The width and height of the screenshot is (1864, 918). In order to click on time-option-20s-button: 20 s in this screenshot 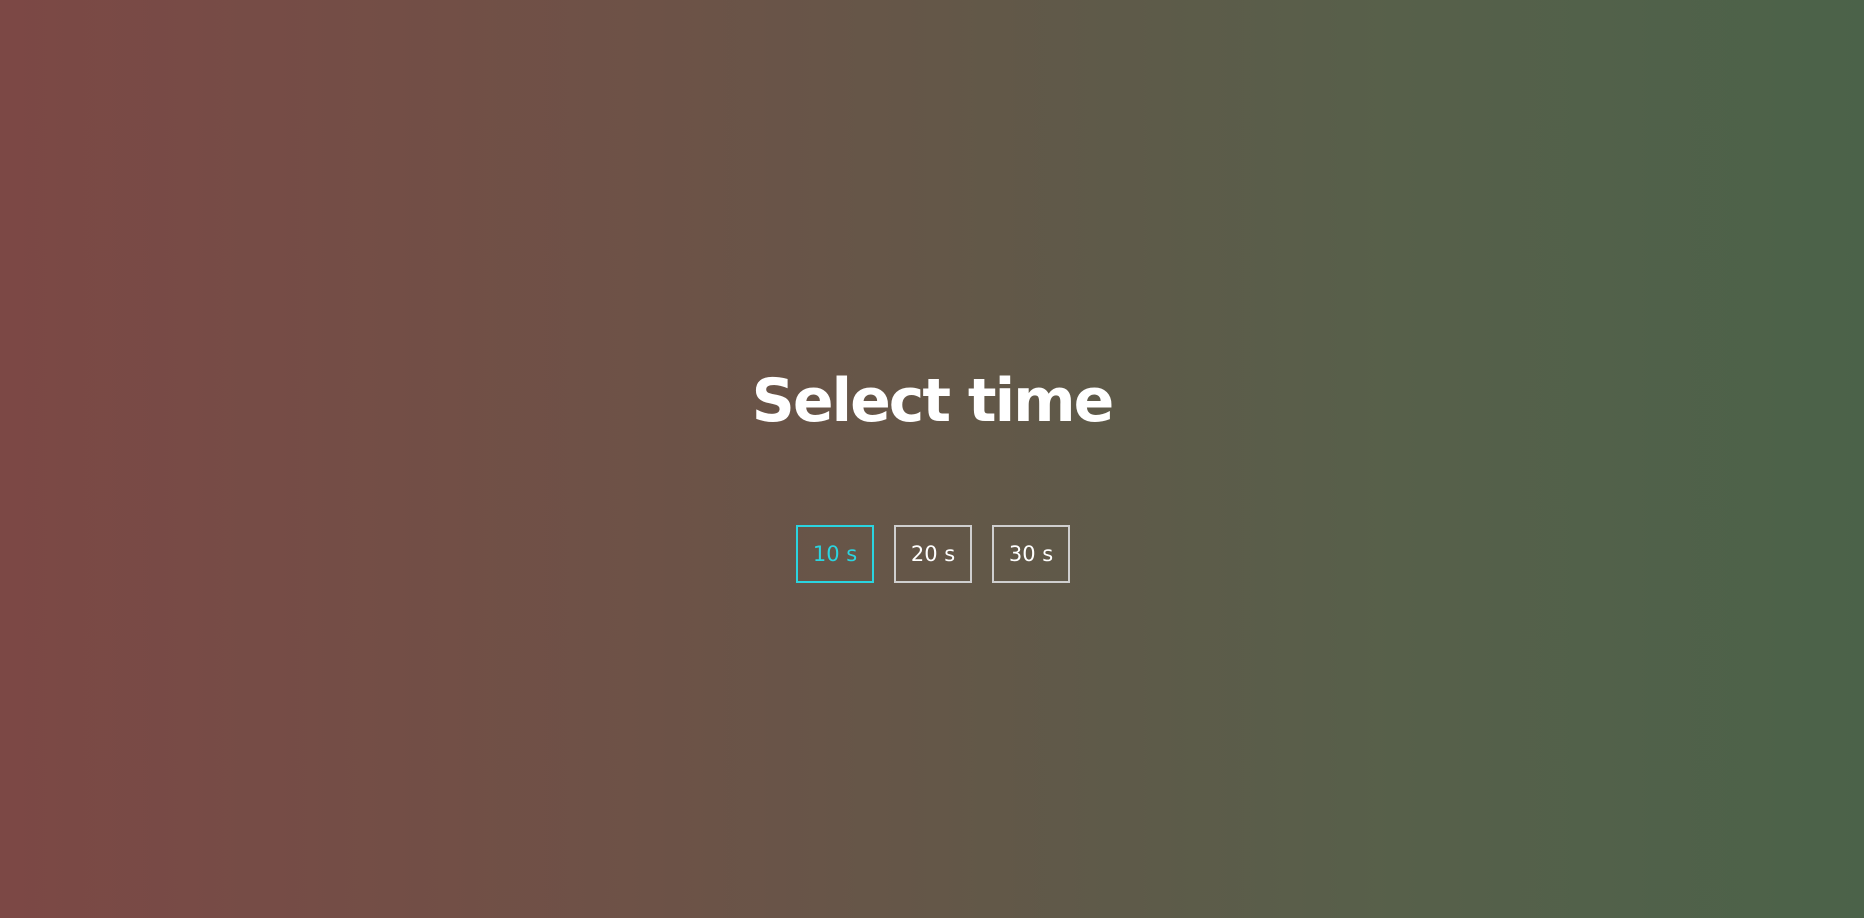, I will do `click(933, 554)`.